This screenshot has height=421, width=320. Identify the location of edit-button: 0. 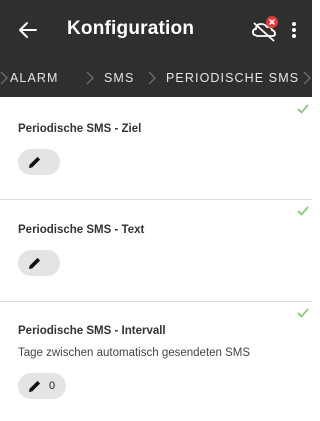
(42, 386).